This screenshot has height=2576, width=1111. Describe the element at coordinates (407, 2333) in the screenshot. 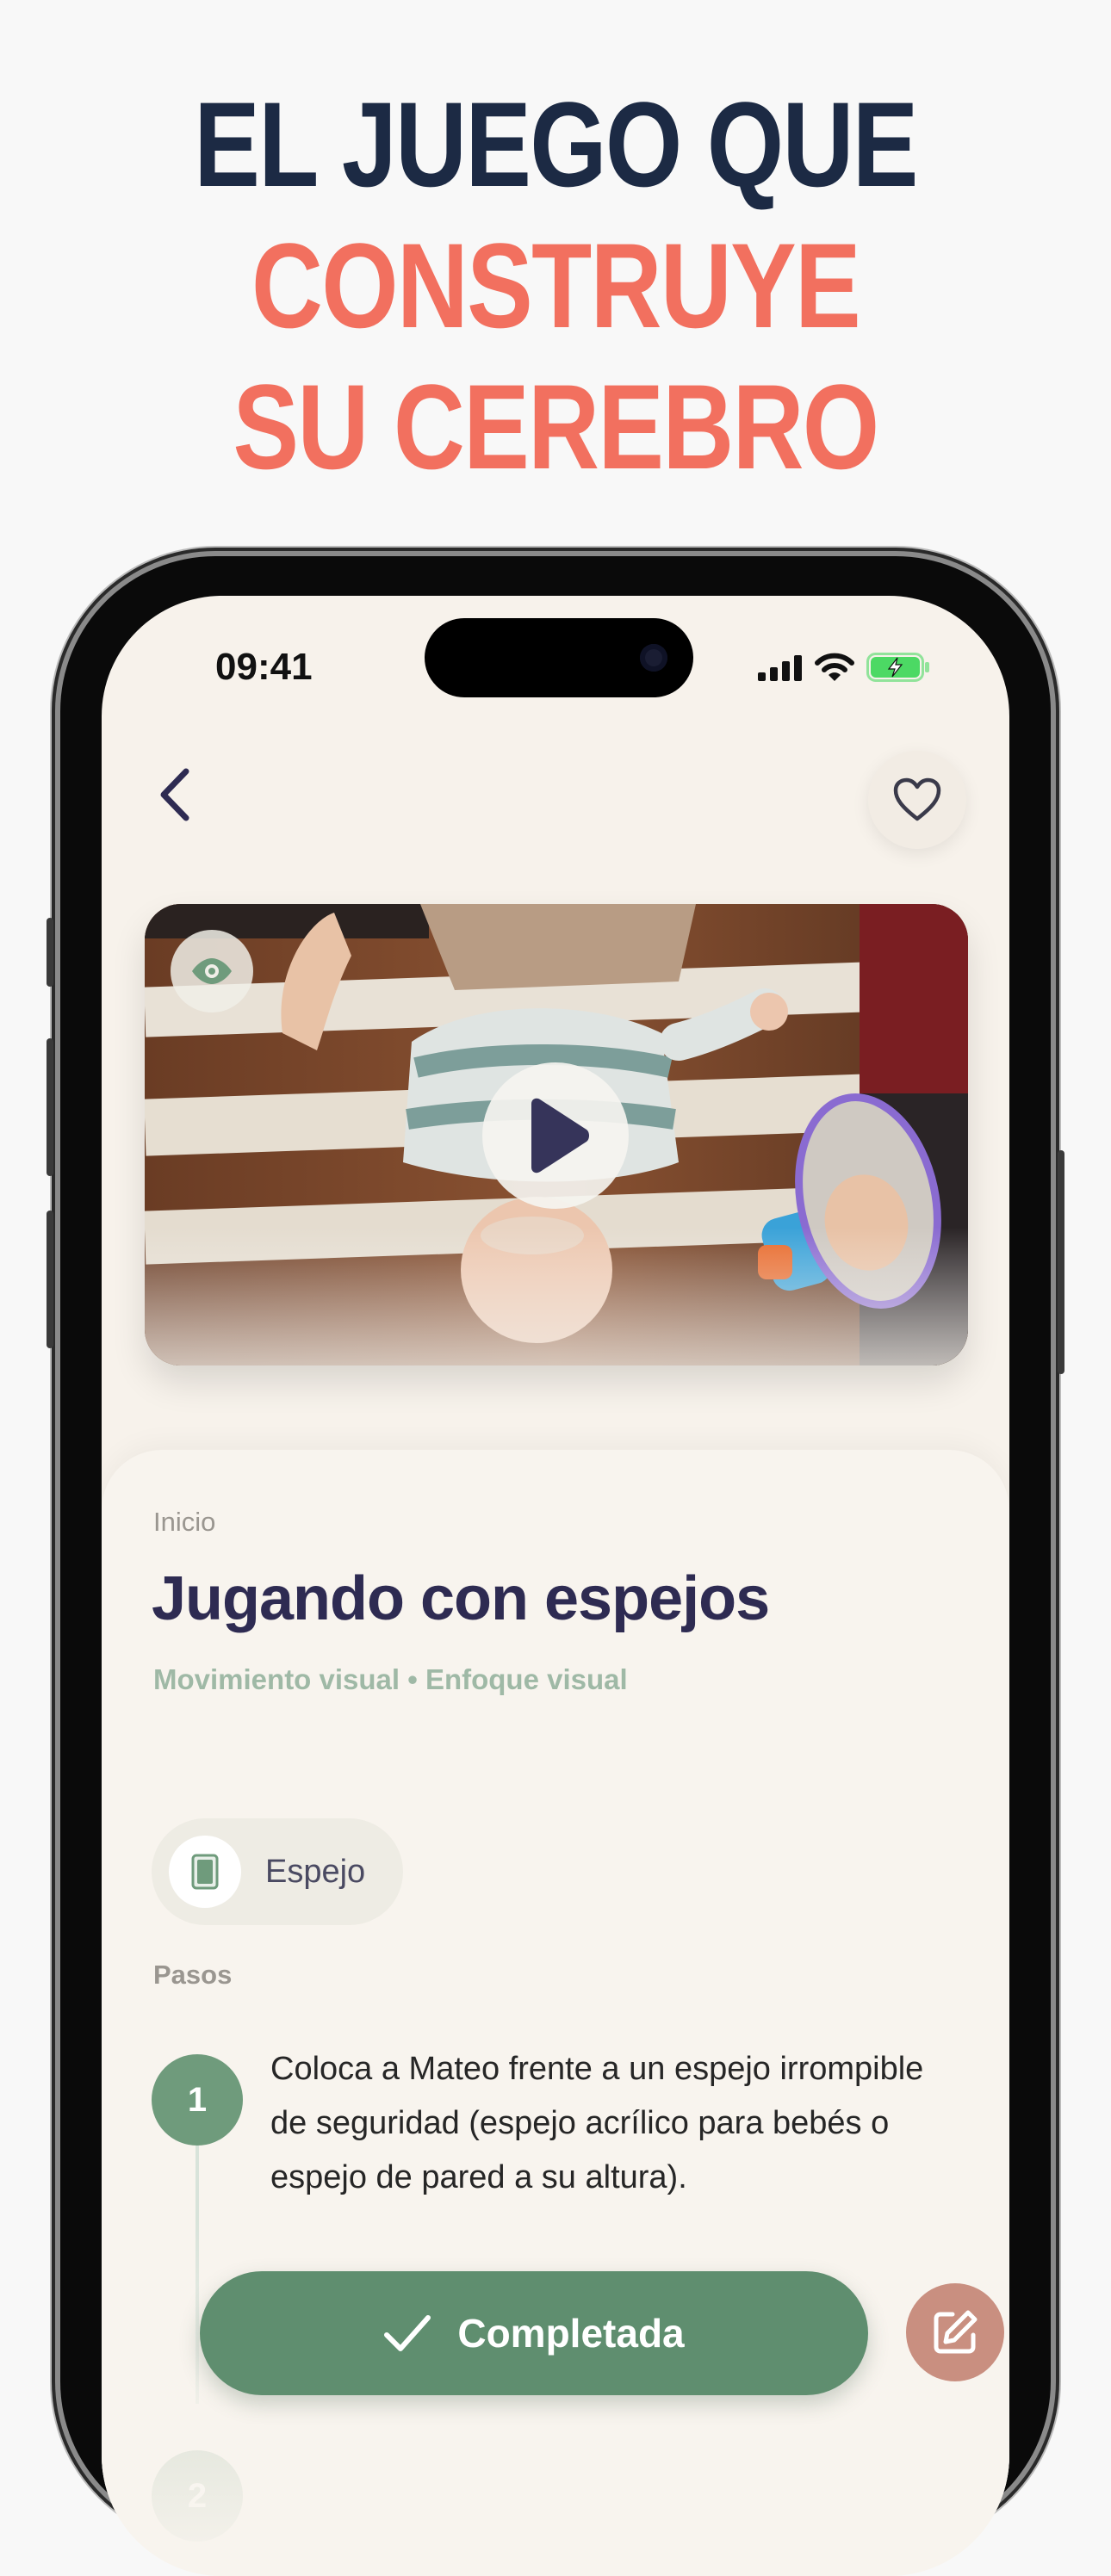

I see `checkmark-icon` at that location.